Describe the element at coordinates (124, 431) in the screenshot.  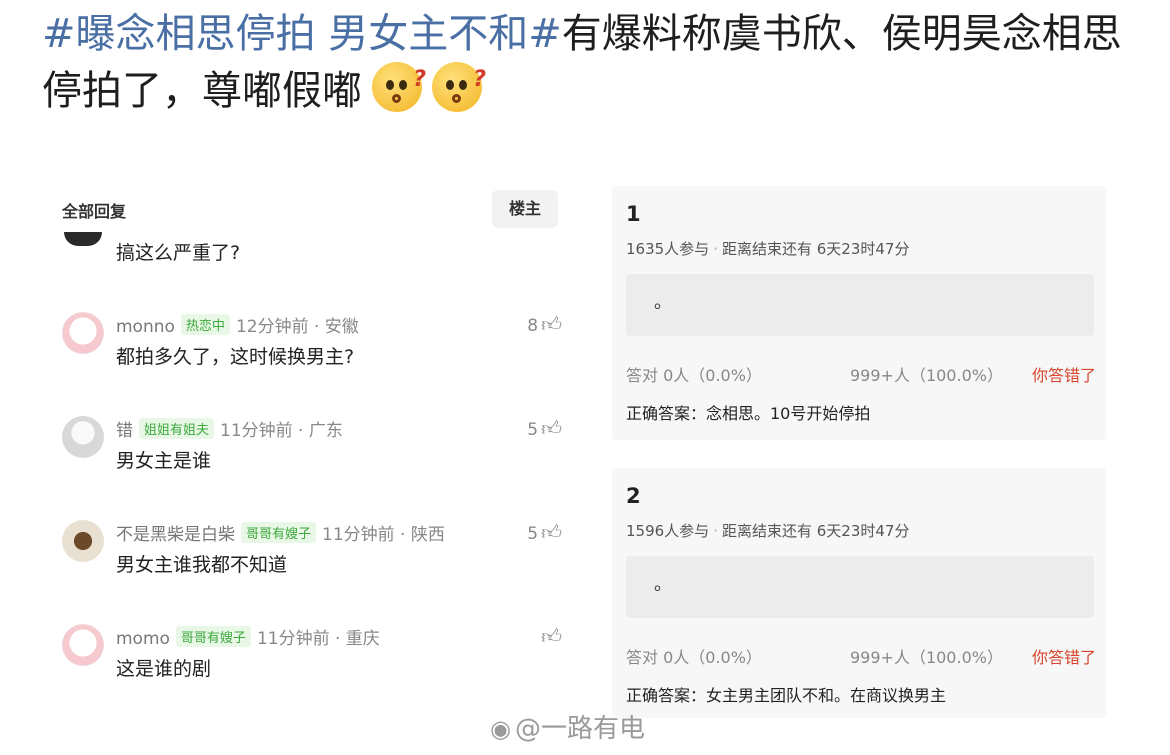
I see `username: 错` at that location.